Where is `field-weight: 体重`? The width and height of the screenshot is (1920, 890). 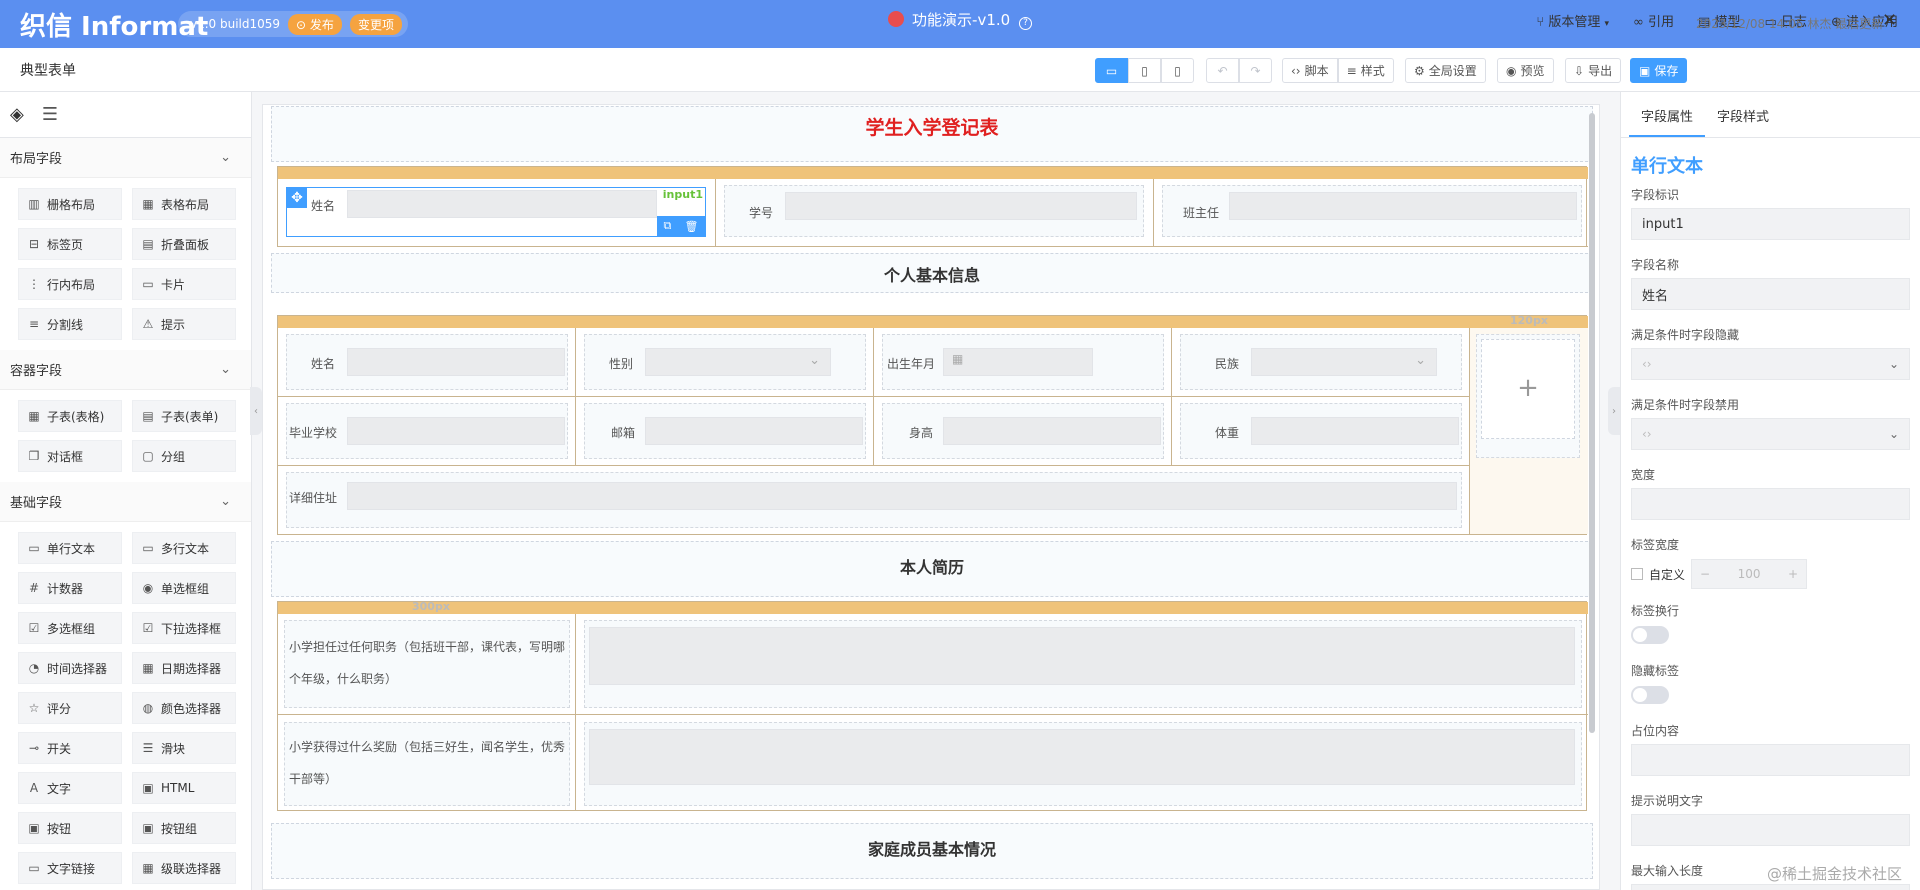
field-weight: 体重 is located at coordinates (1321, 431).